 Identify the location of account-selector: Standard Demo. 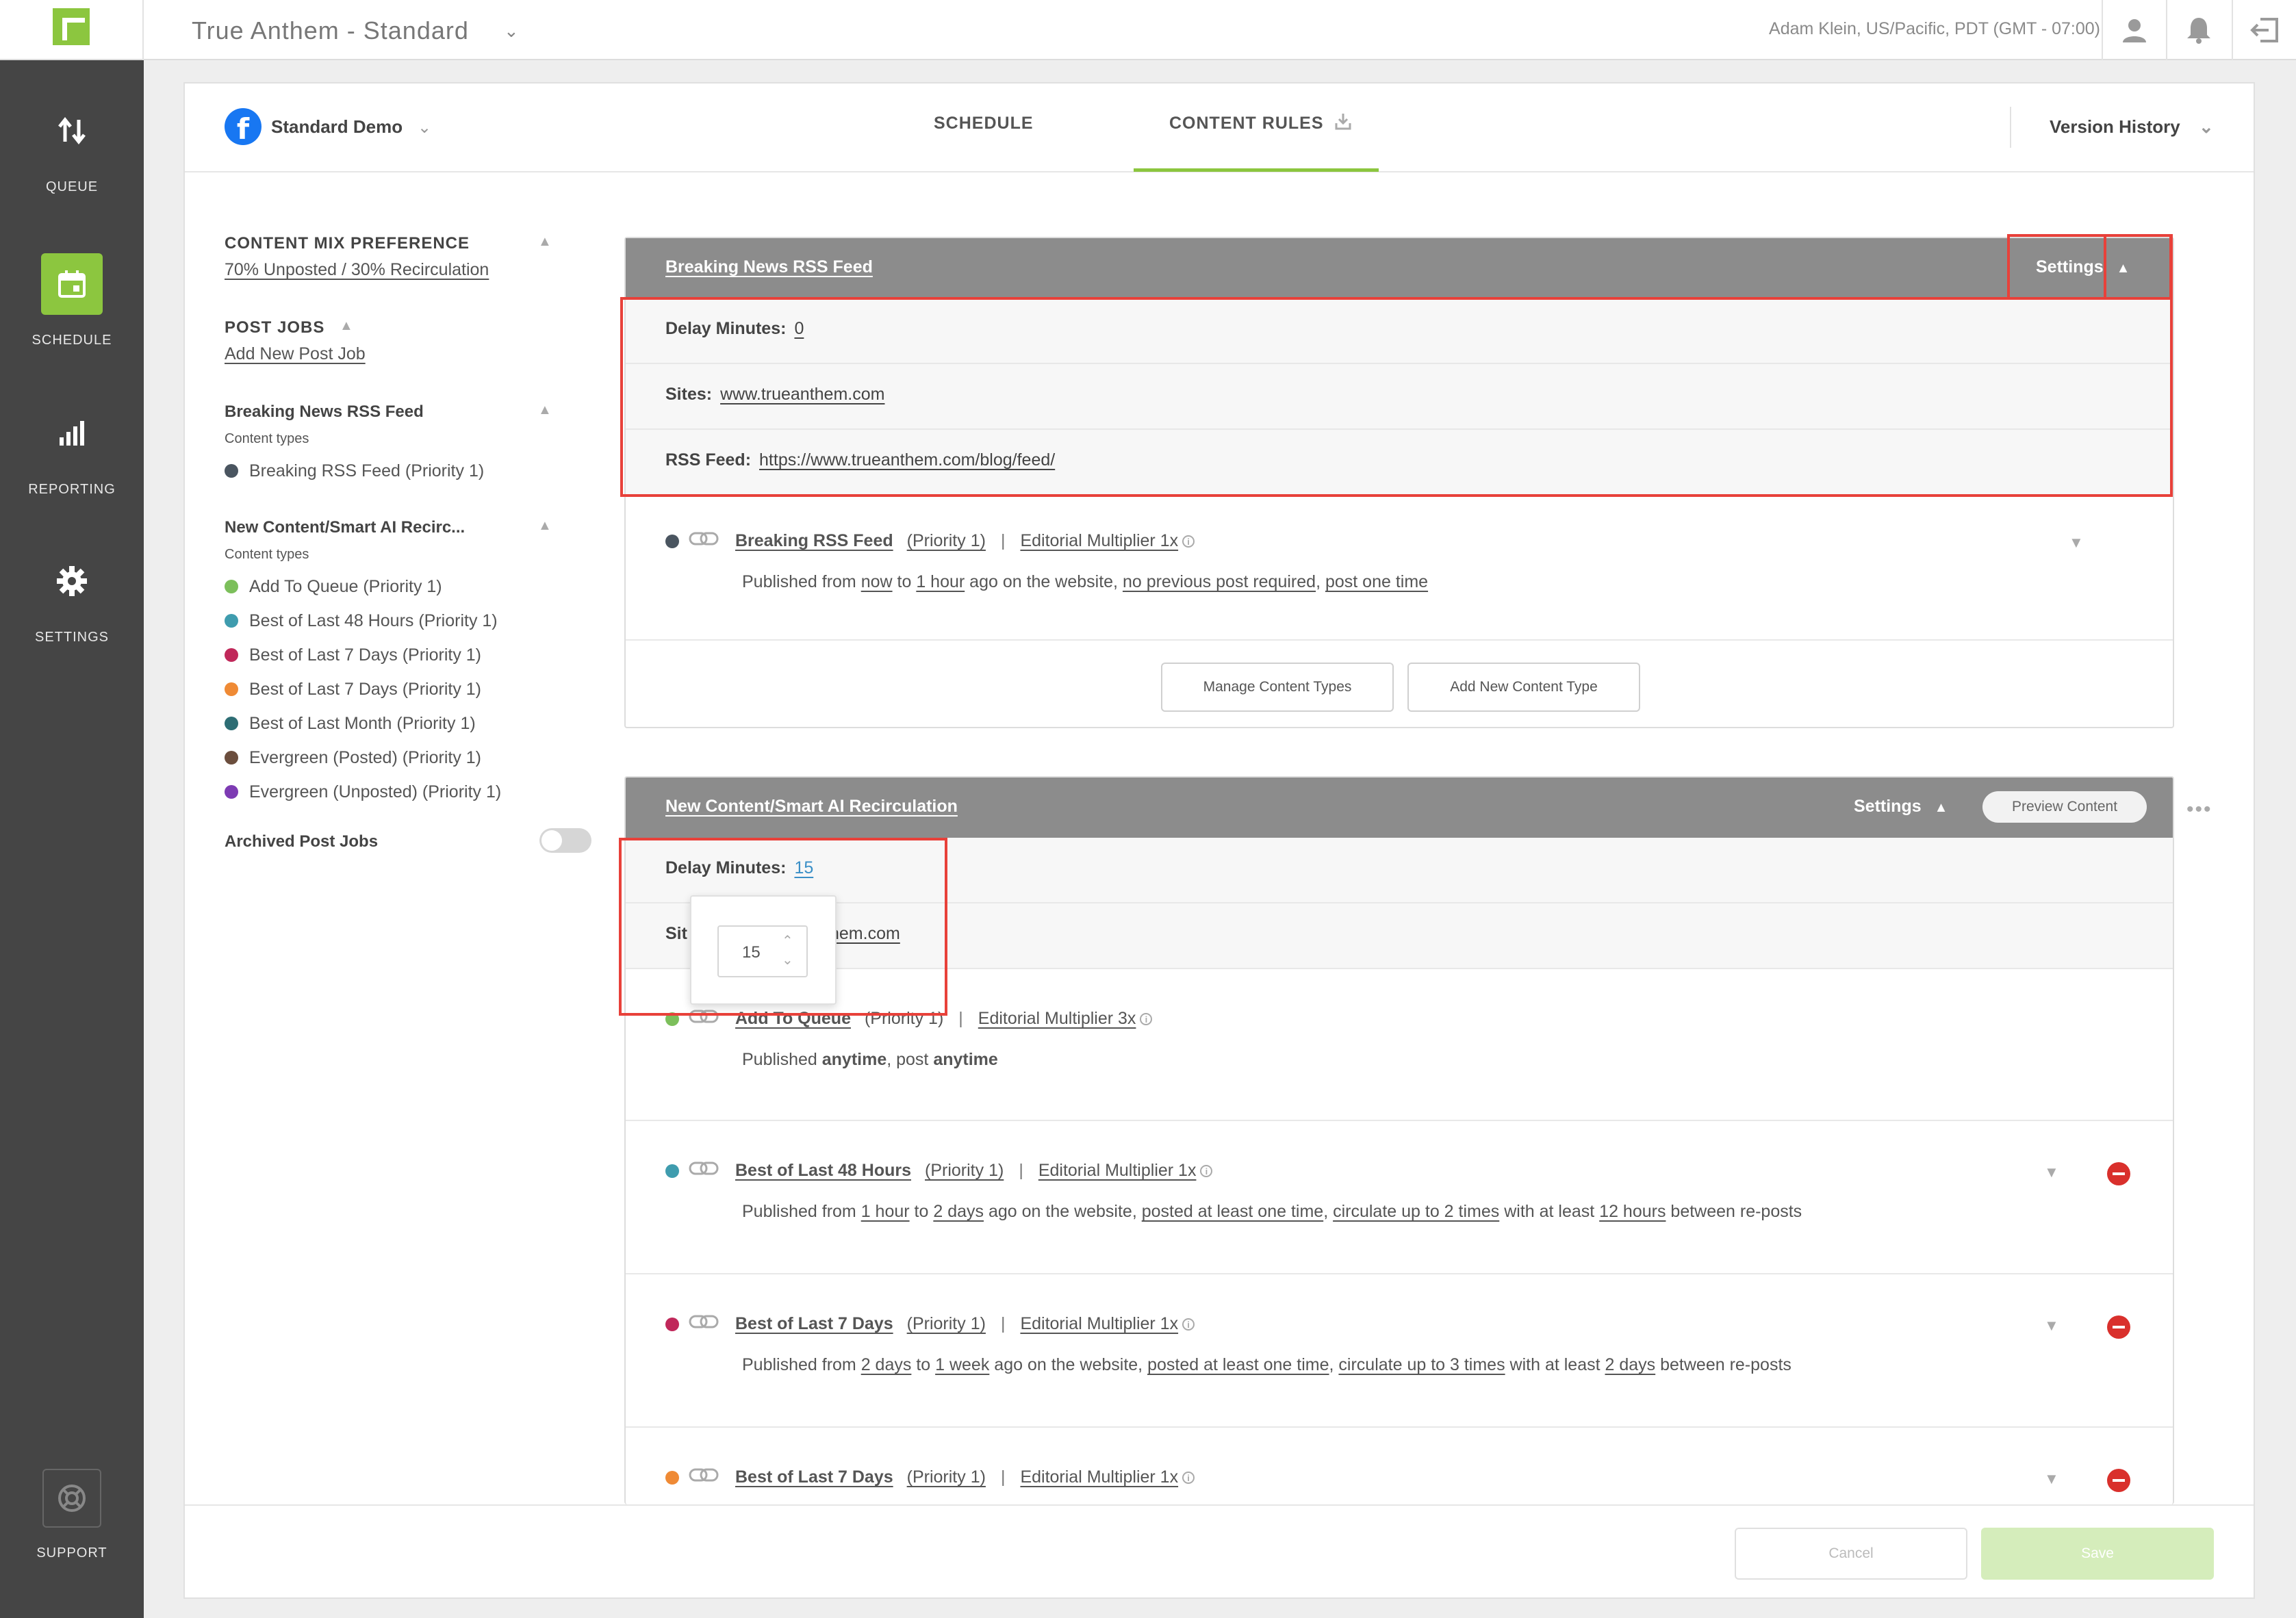
(337, 127).